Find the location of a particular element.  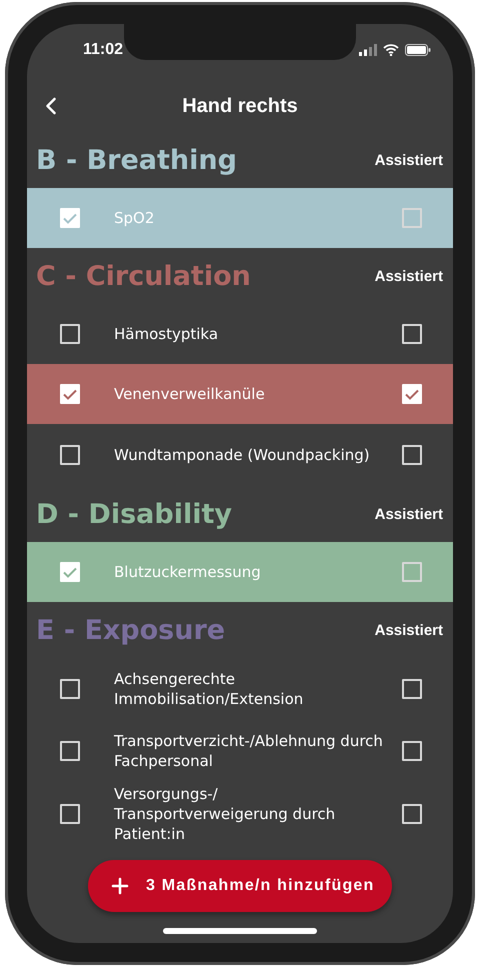

checklist-row: Achsengerechte Immobilisation/Extension is located at coordinates (240, 689).